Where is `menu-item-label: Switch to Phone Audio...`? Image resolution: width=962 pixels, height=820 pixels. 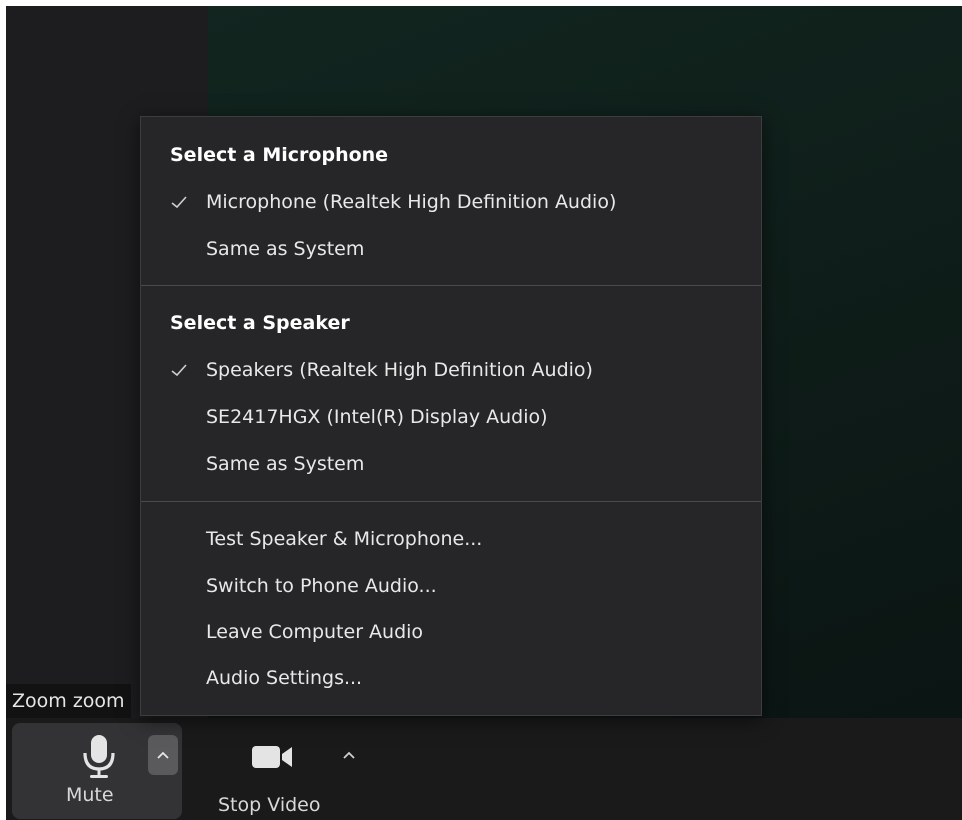
menu-item-label: Switch to Phone Audio... is located at coordinates (321, 586).